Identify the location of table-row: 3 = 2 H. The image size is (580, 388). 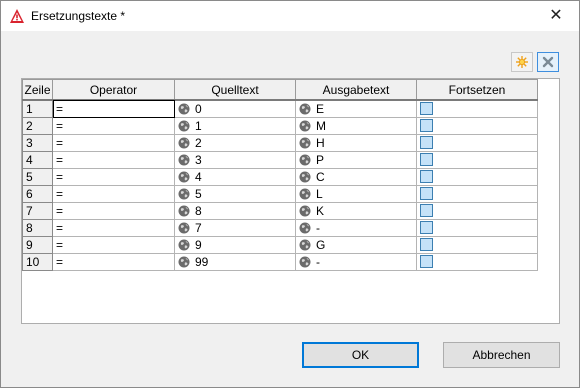
(280, 143).